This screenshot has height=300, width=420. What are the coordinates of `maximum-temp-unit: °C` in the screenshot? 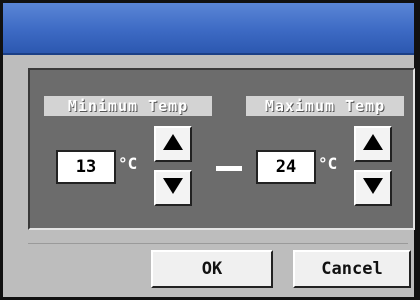 It's located at (328, 163).